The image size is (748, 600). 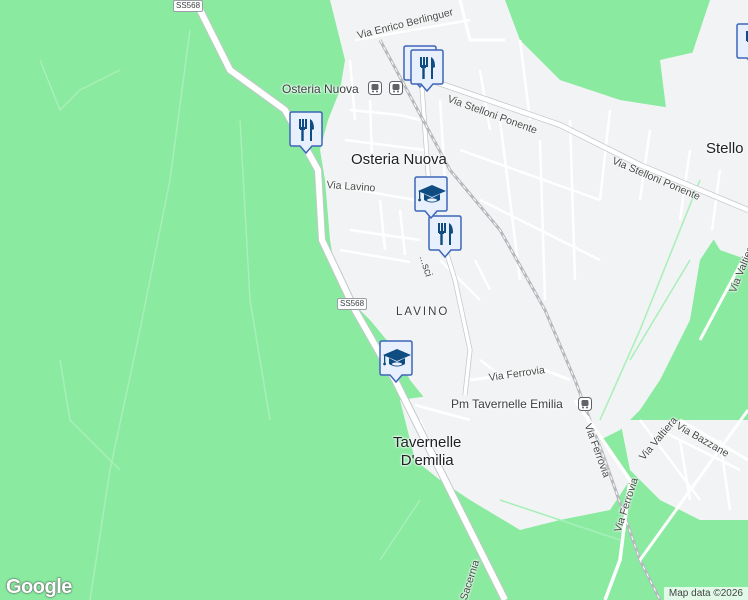 I want to click on map-attribution: Map data ©2026, so click(x=705, y=593).